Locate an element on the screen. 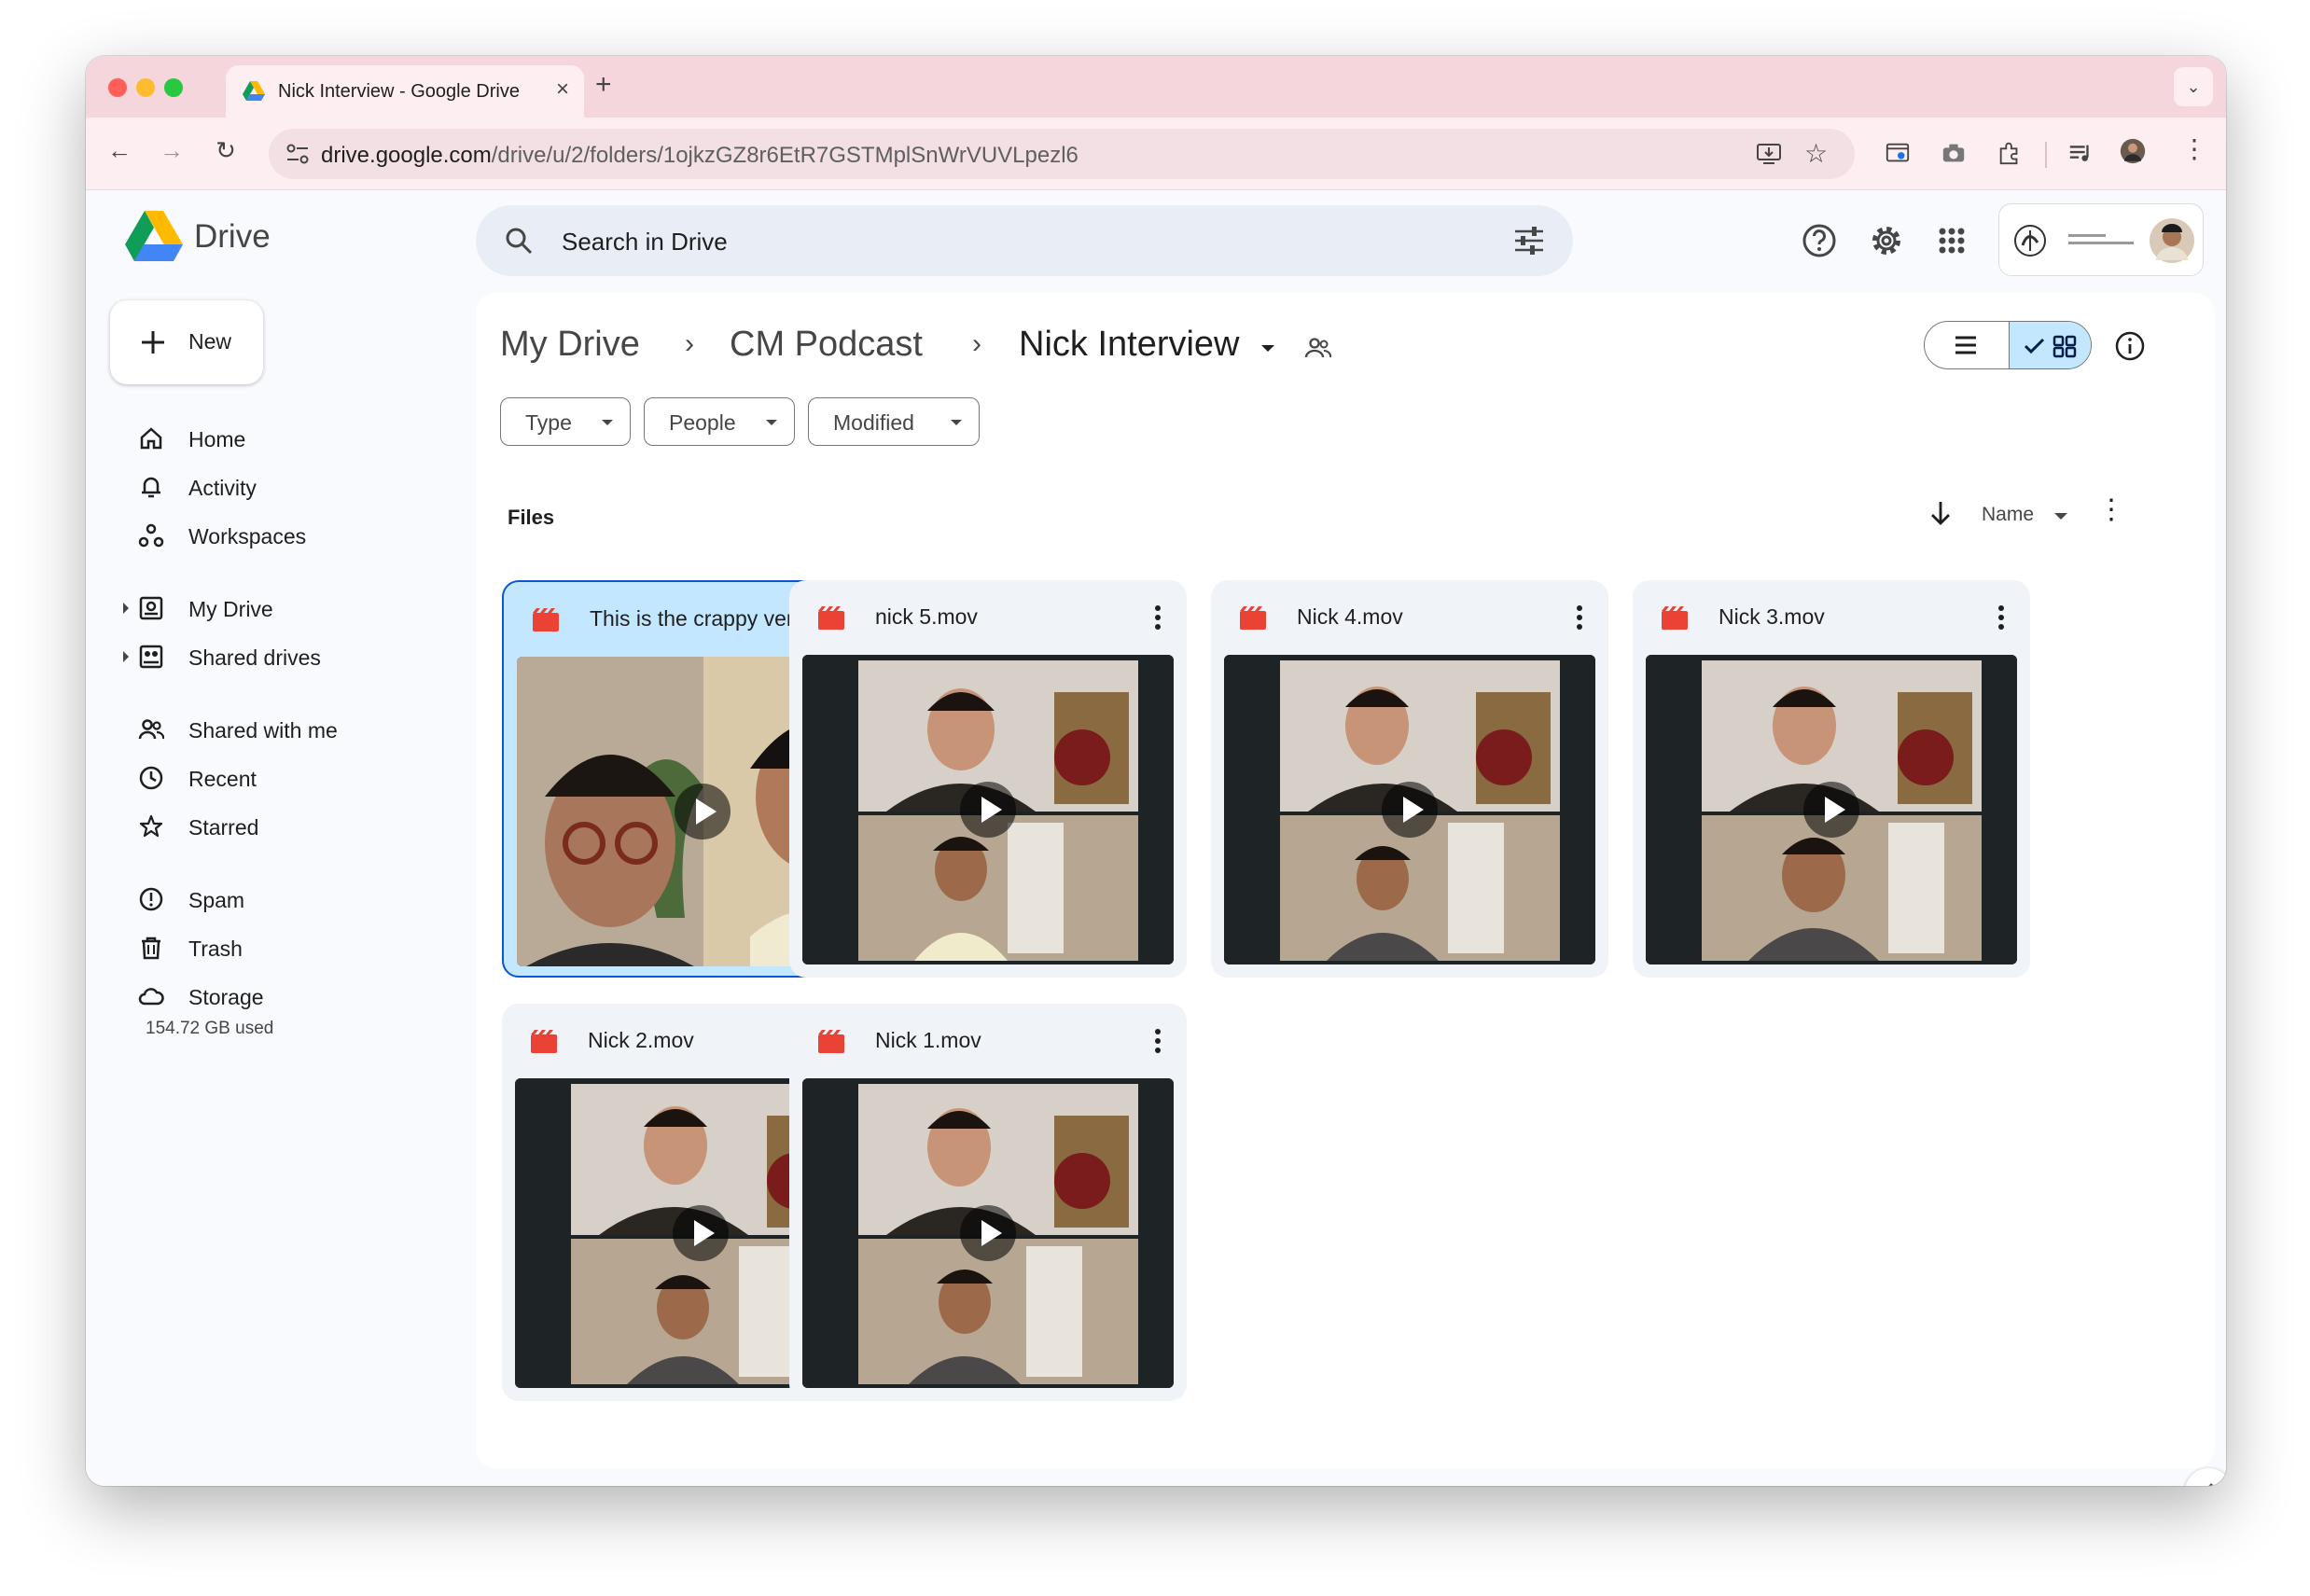  breadcrumb-cm-podcast: CM Podcast is located at coordinates (826, 345).